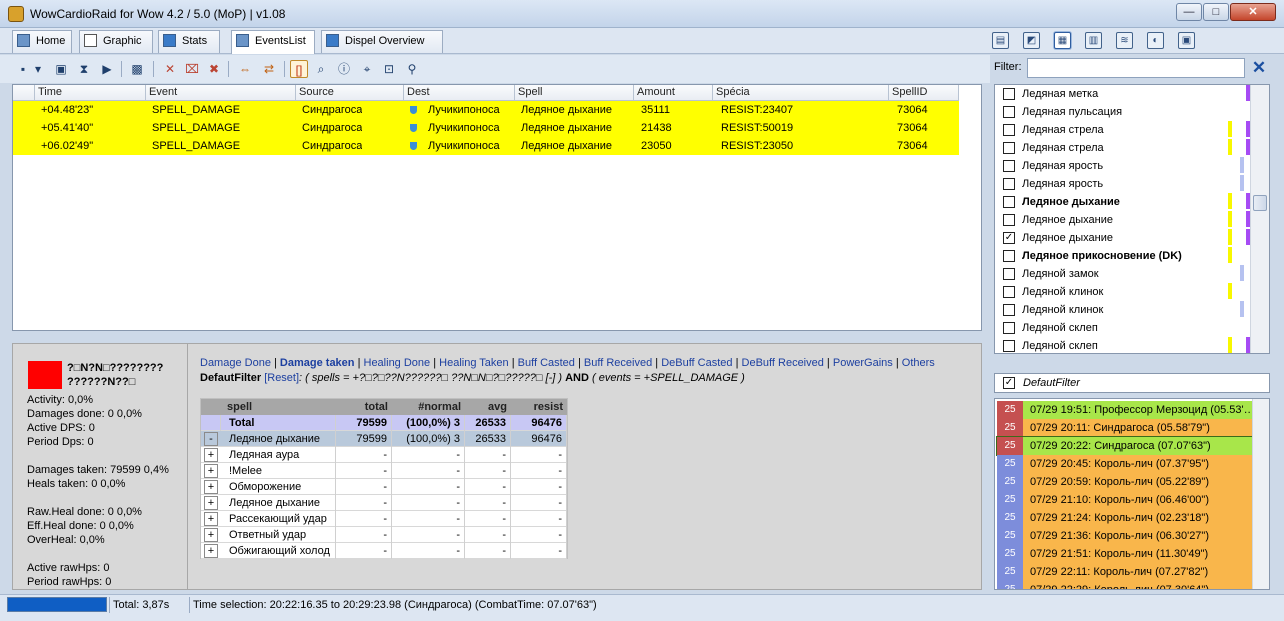 This screenshot has height=621, width=1284. What do you see at coordinates (1009, 238) in the screenshot?
I see `spell-checkbox: ✓` at bounding box center [1009, 238].